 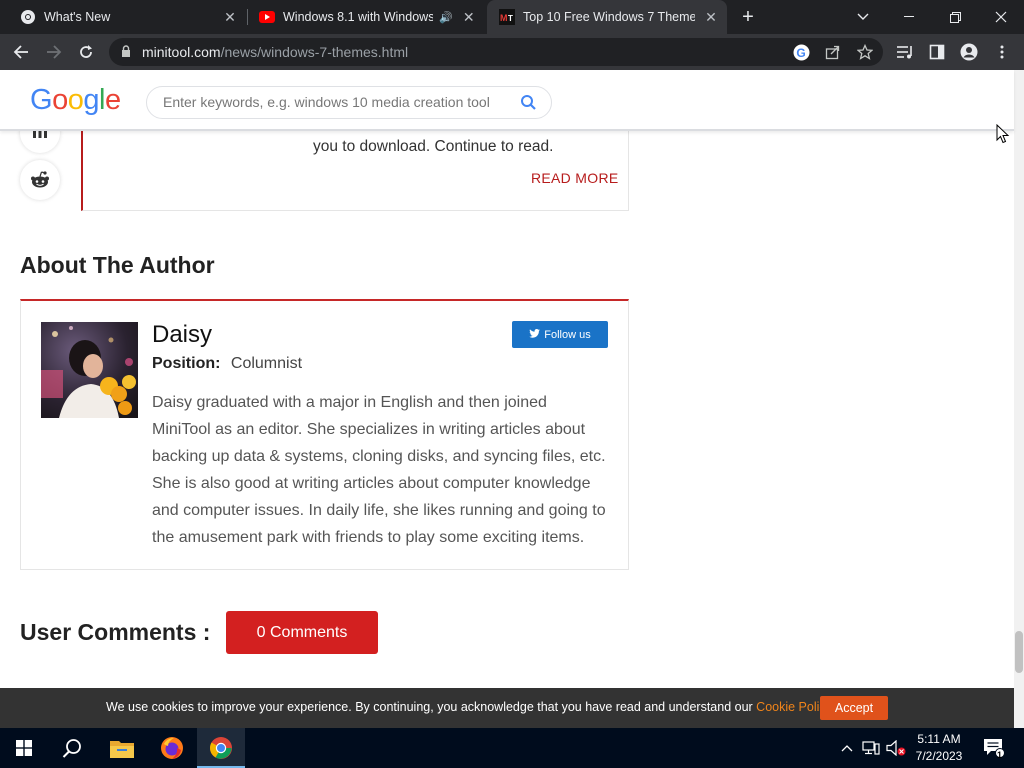 I want to click on clock-date: 7/2/2023, so click(x=939, y=756).